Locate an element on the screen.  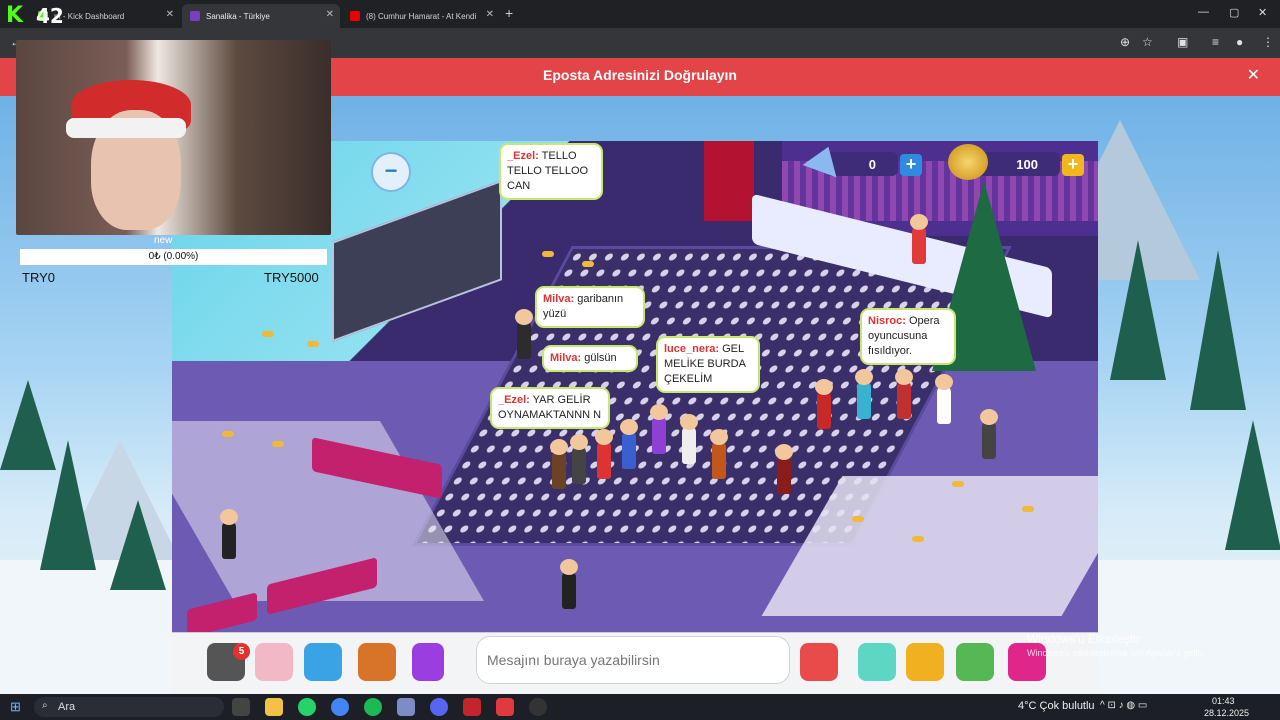
chat-bubble: Milva: gülsün is located at coordinates (590, 358).